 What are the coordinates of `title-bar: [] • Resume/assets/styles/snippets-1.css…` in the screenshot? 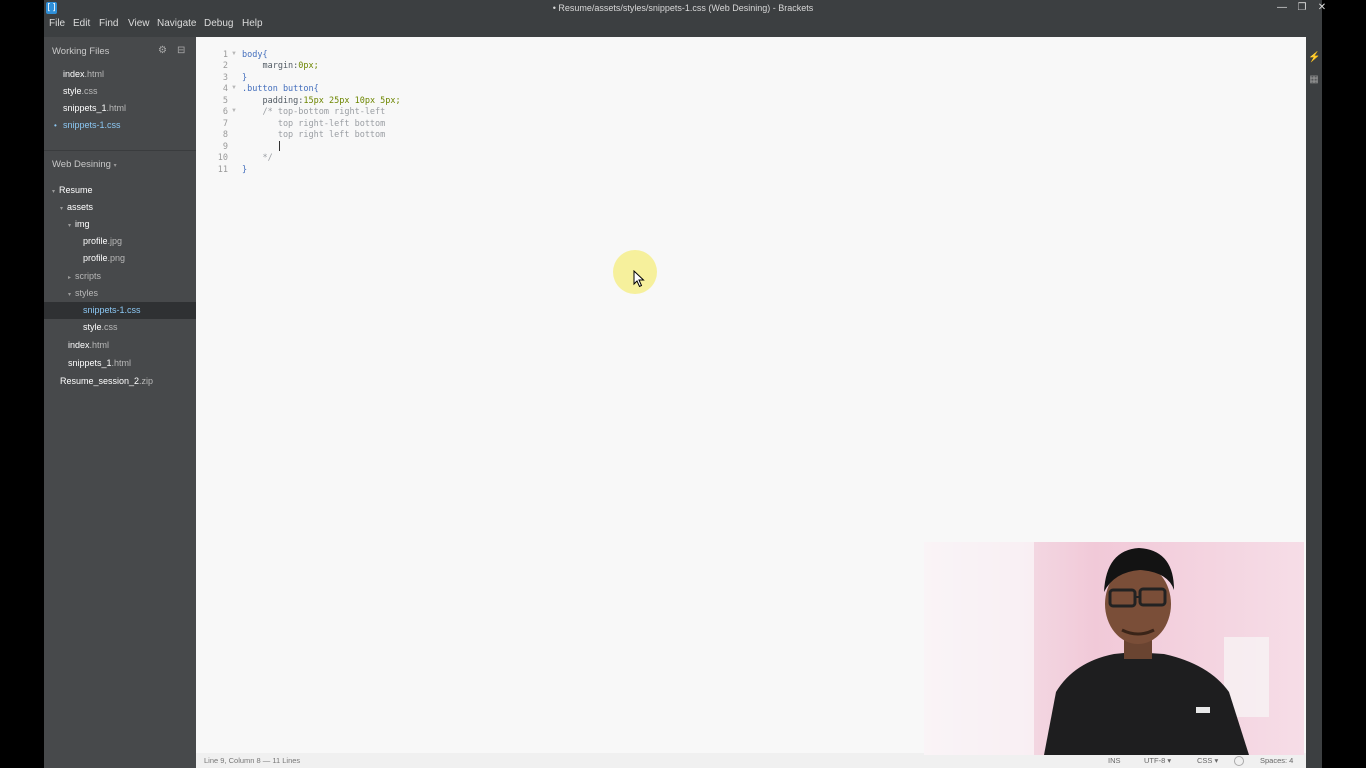 It's located at (685, 8).